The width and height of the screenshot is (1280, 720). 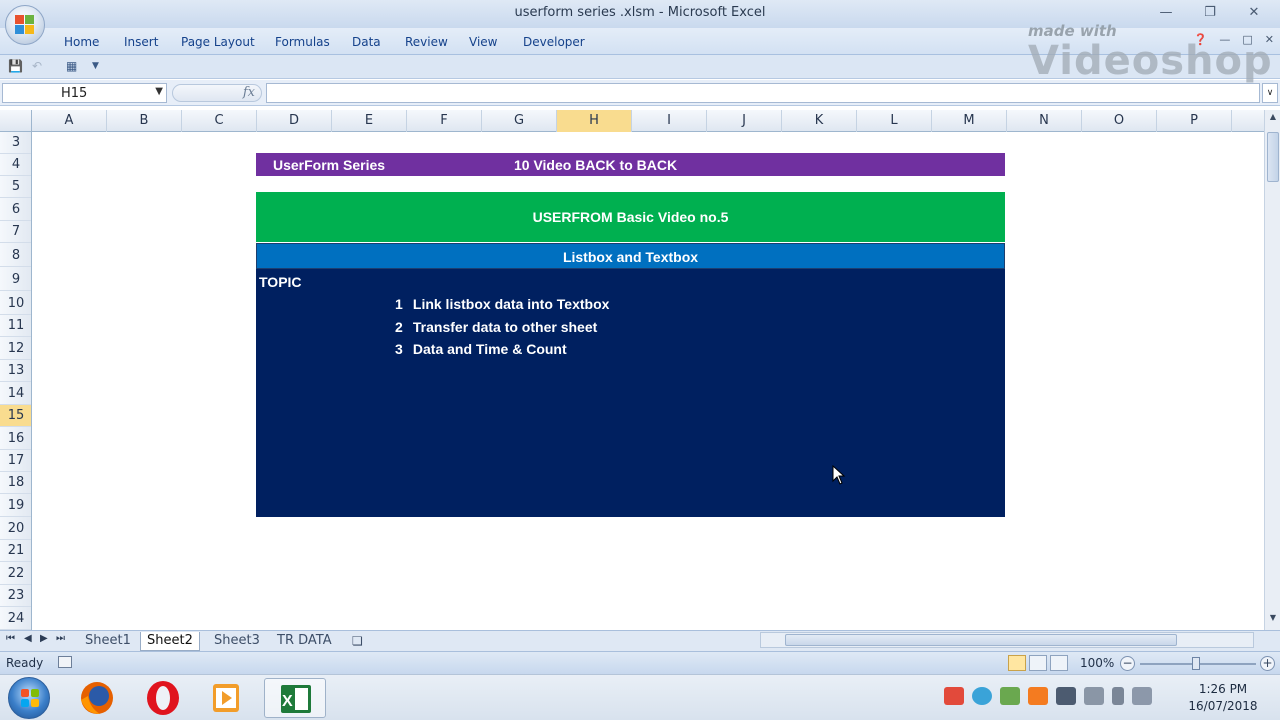 What do you see at coordinates (170, 641) in the screenshot?
I see `sheet-tab-sheet2: Sheet2` at bounding box center [170, 641].